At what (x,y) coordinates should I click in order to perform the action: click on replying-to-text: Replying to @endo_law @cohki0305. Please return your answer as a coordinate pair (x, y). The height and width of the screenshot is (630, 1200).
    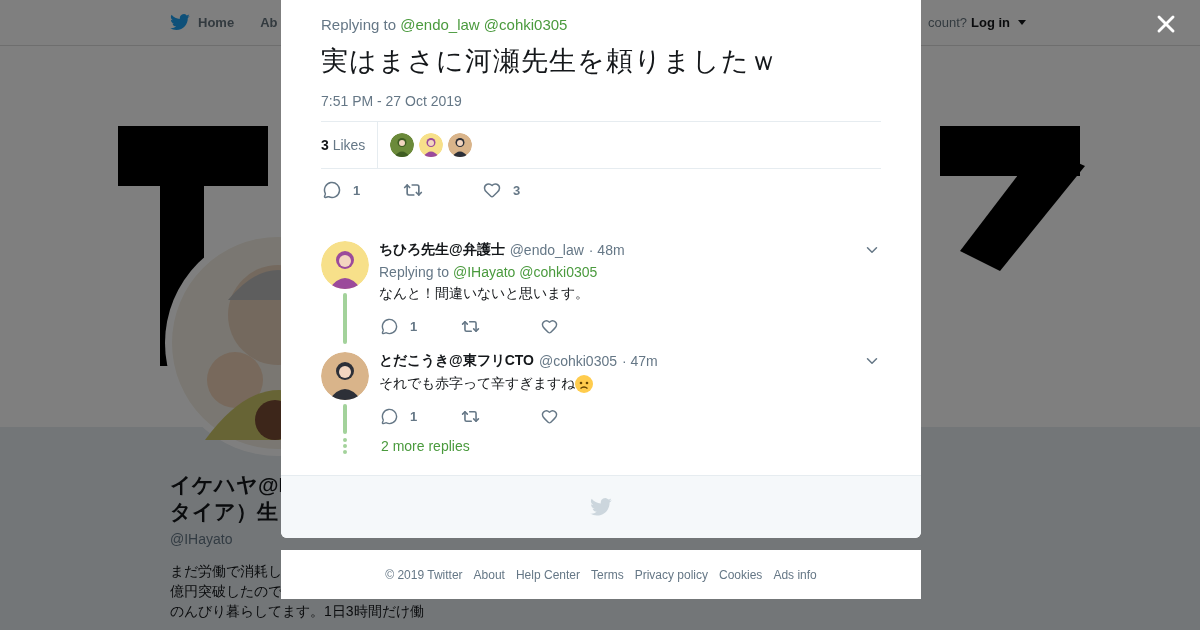
    Looking at the image, I should click on (445, 24).